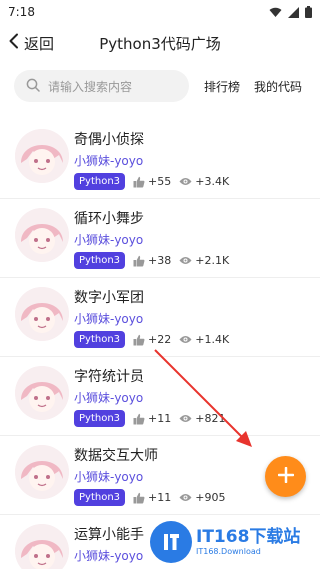 The image size is (320, 569). What do you see at coordinates (210, 497) in the screenshot?
I see `view-count: +905` at bounding box center [210, 497].